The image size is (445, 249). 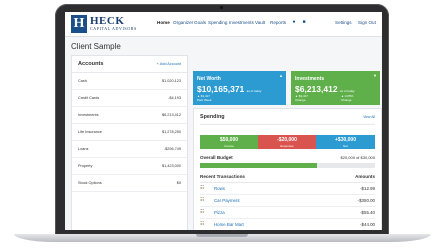 What do you see at coordinates (227, 200) in the screenshot?
I see `transaction-name: Car Payment` at bounding box center [227, 200].